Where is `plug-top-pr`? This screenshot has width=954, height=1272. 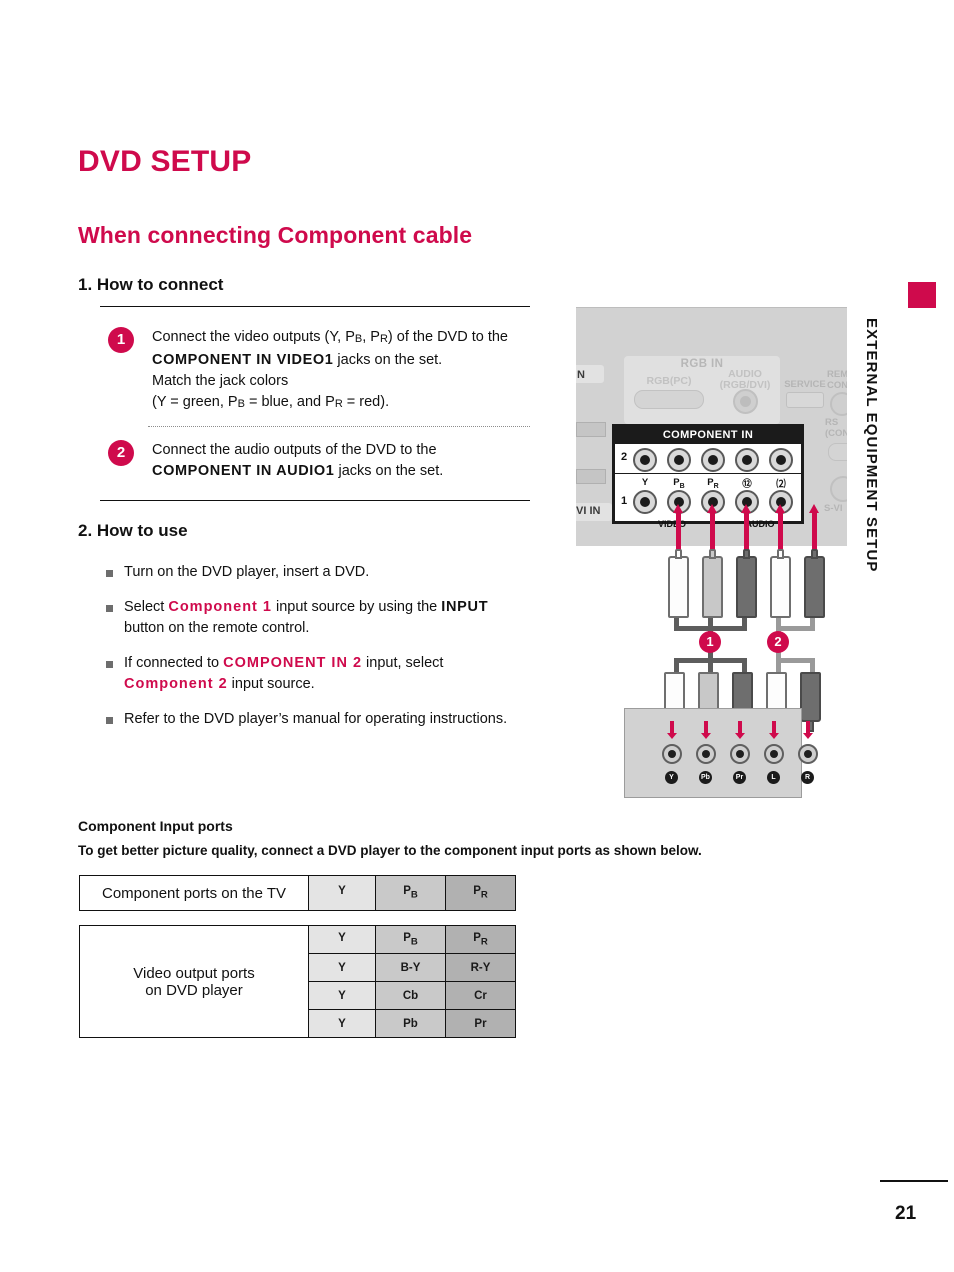
plug-top-pr is located at coordinates (746, 583).